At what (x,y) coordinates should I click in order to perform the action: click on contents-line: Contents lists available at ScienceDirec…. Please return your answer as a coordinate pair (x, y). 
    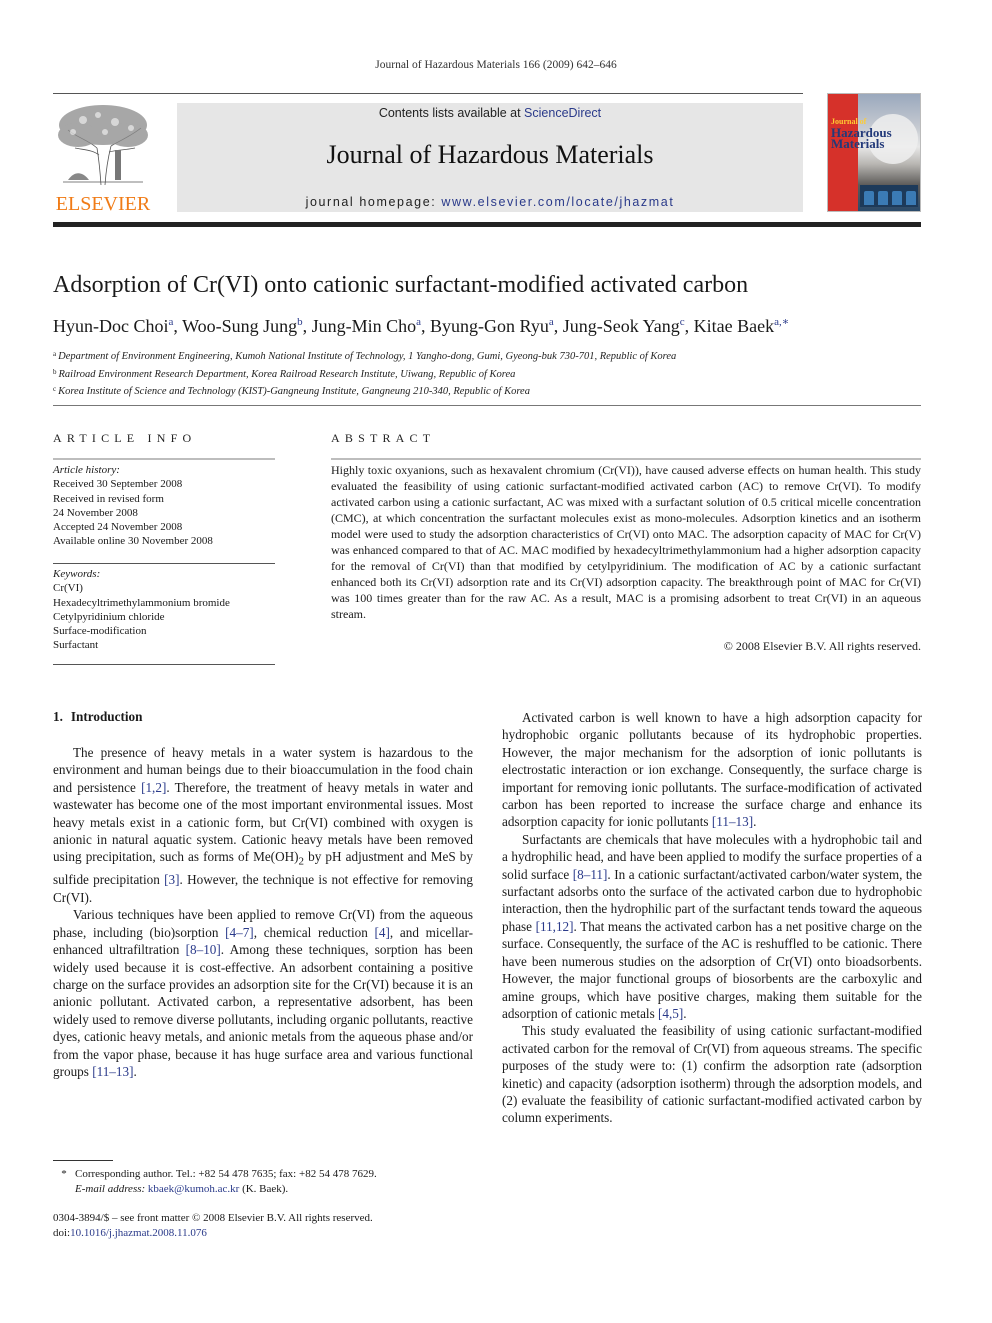
    Looking at the image, I should click on (490, 113).